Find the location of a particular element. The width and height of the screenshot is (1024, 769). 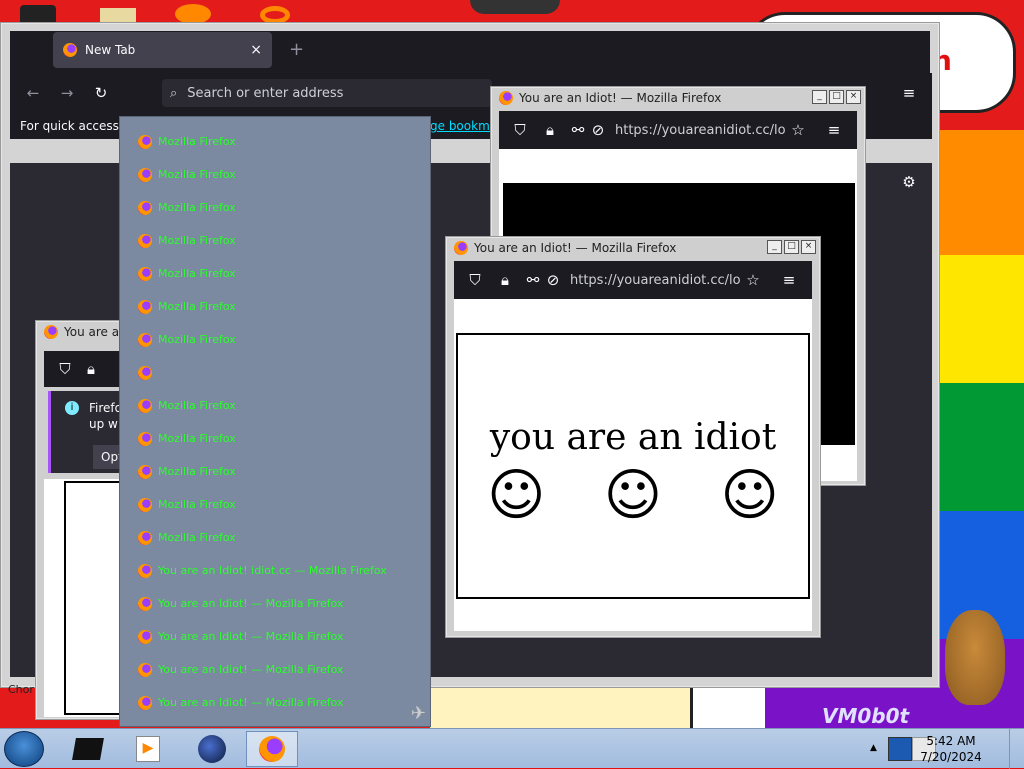

clock-time: 5:42 AM is located at coordinates (951, 741).